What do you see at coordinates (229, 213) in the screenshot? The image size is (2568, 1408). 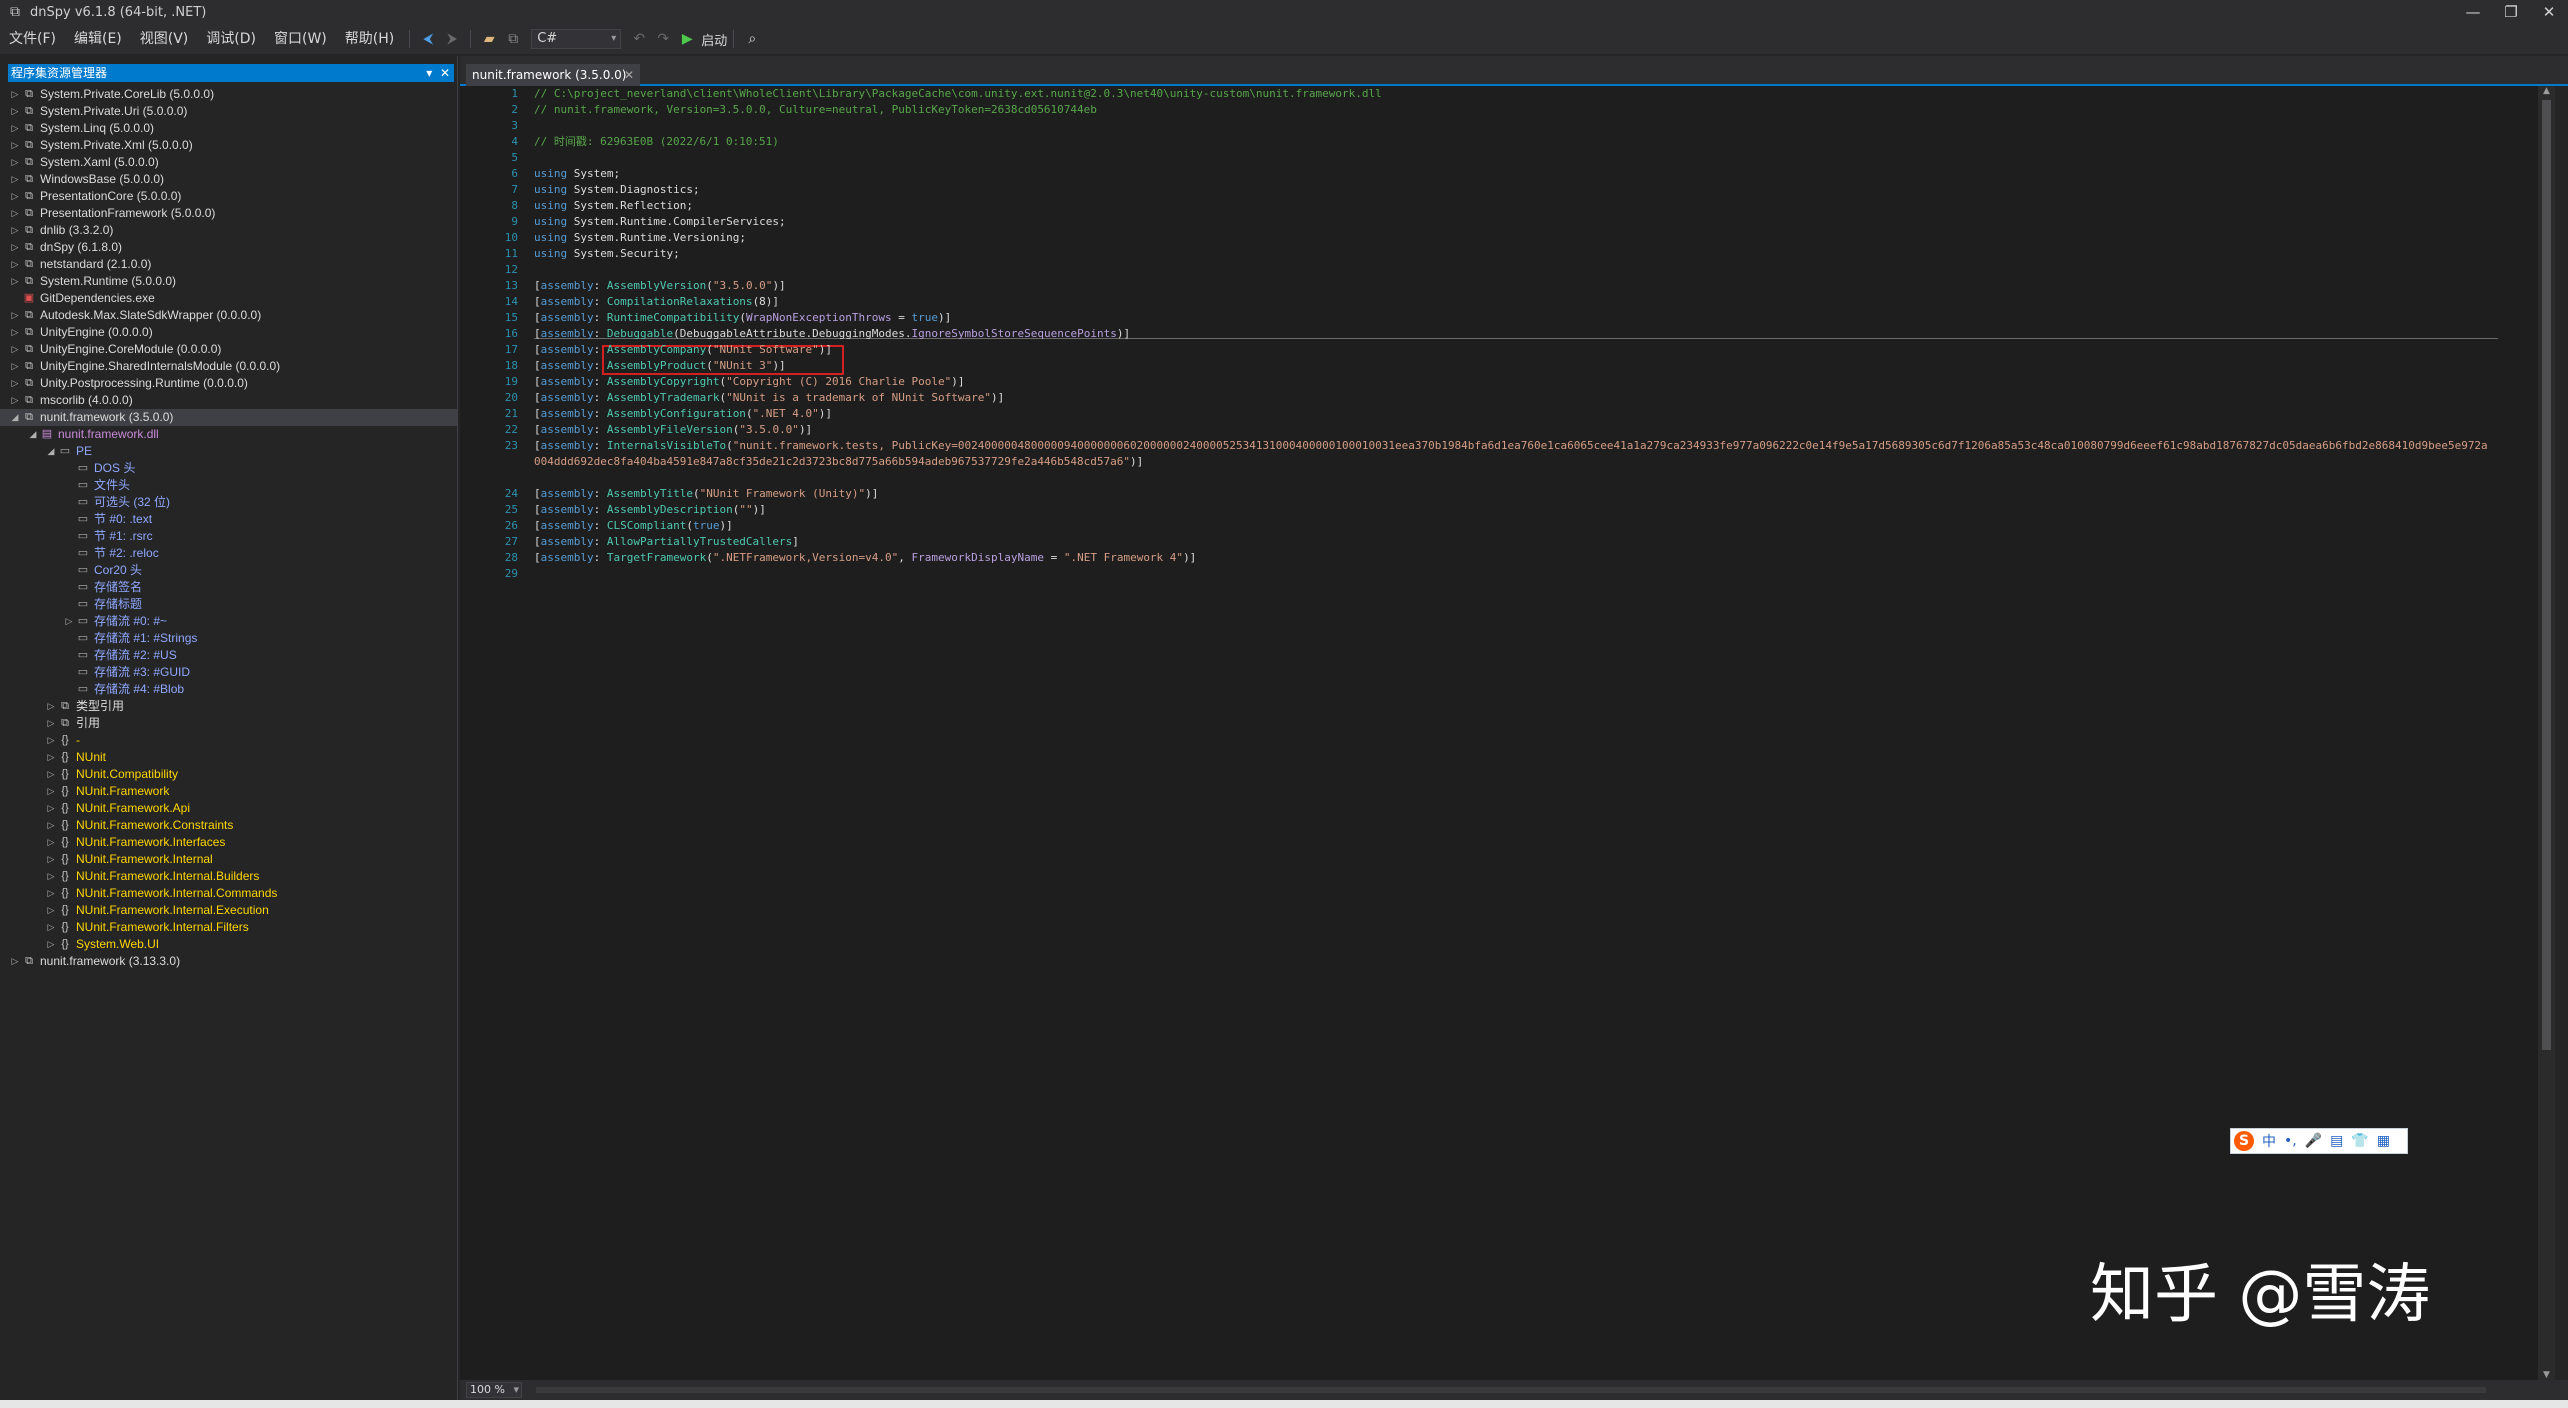 I see `tree-item: ▷ ⧉ PresentationFramework (5.0.0.0)` at bounding box center [229, 213].